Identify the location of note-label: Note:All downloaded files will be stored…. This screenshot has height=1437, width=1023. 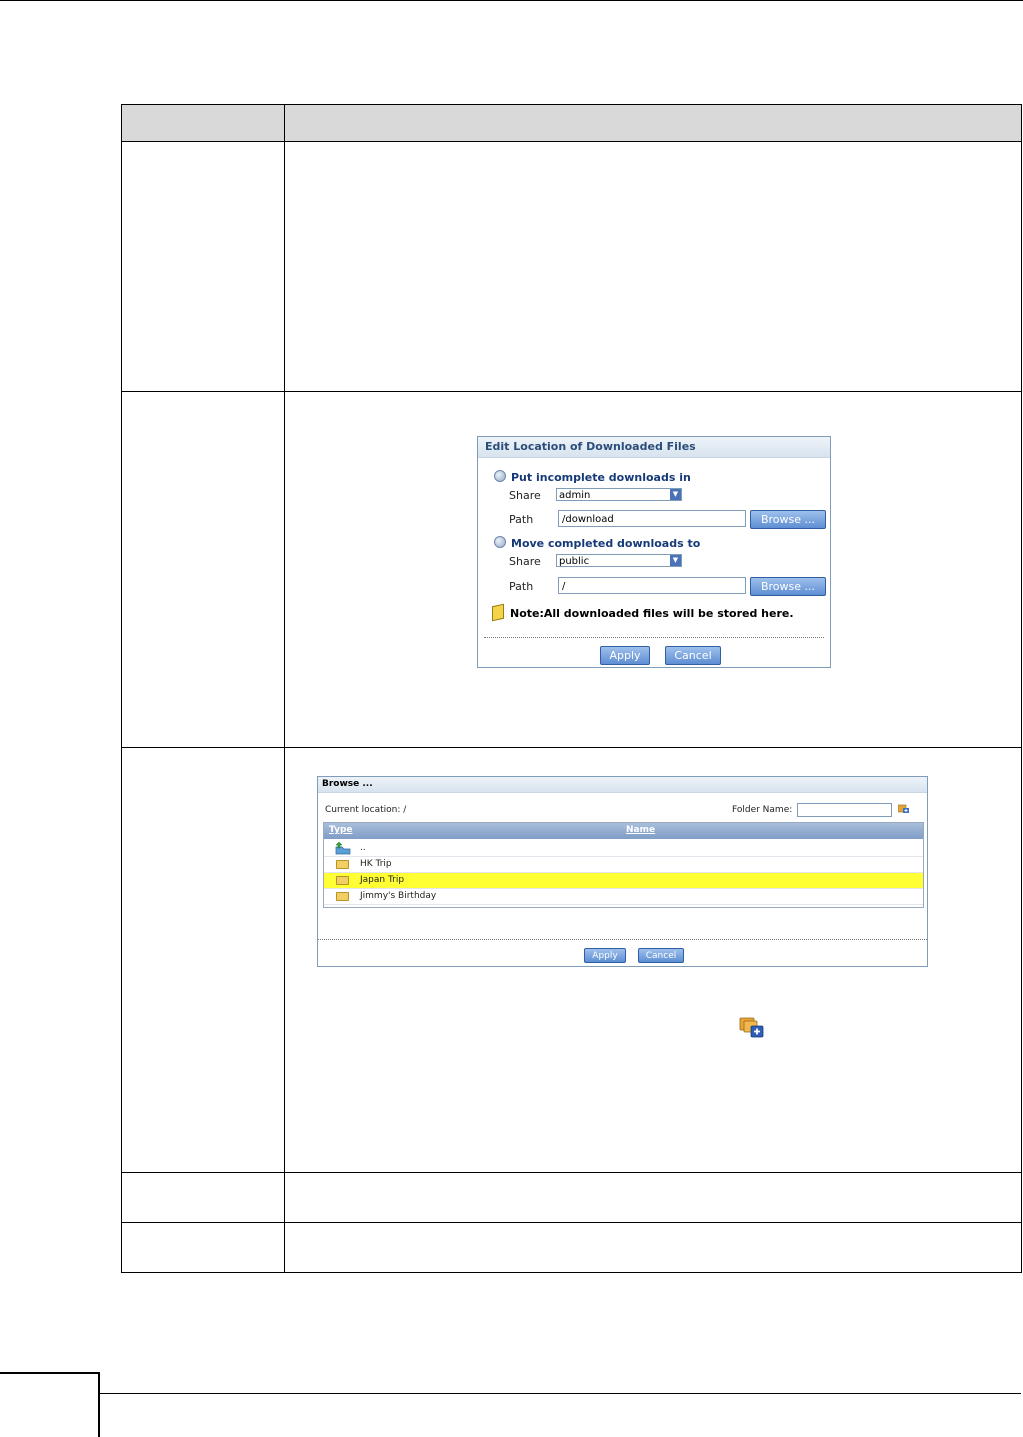
(652, 613).